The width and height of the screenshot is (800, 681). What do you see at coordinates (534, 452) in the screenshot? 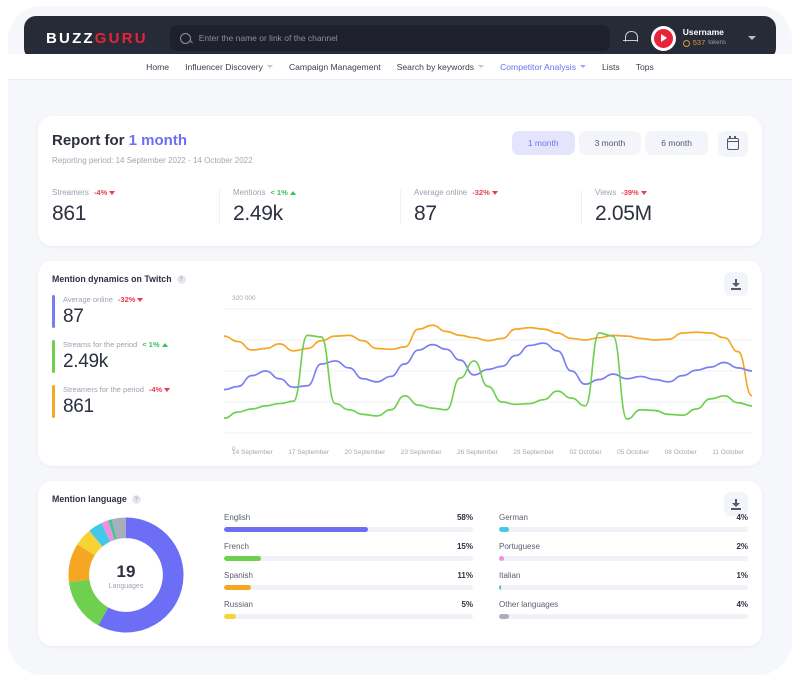
I see `x-axis-tick: 29 September` at bounding box center [534, 452].